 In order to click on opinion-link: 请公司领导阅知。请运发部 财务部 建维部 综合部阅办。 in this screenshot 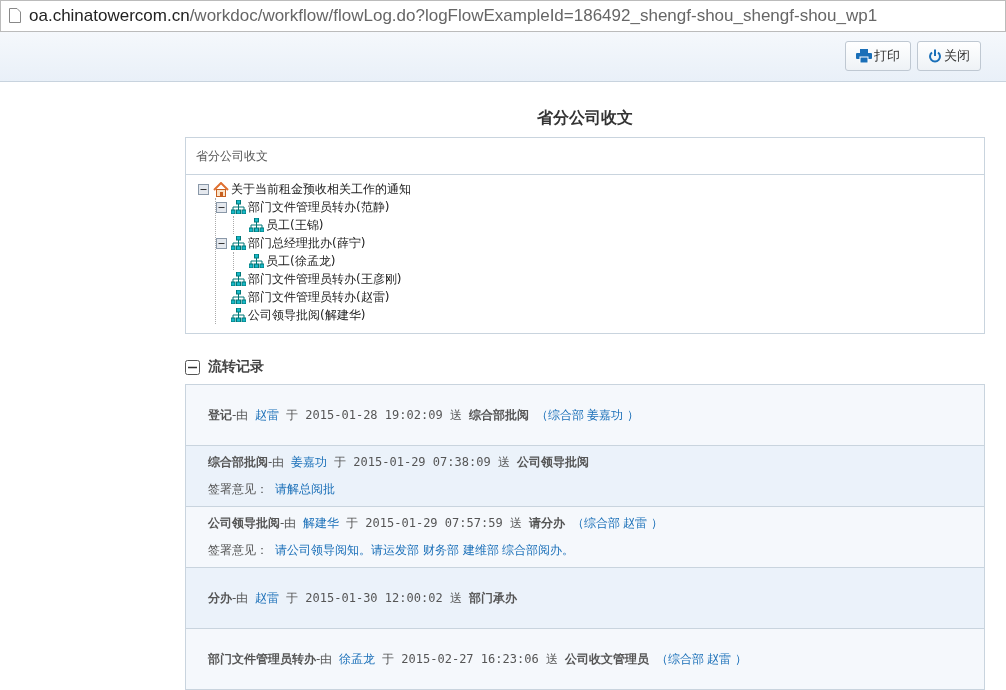, I will do `click(425, 550)`.